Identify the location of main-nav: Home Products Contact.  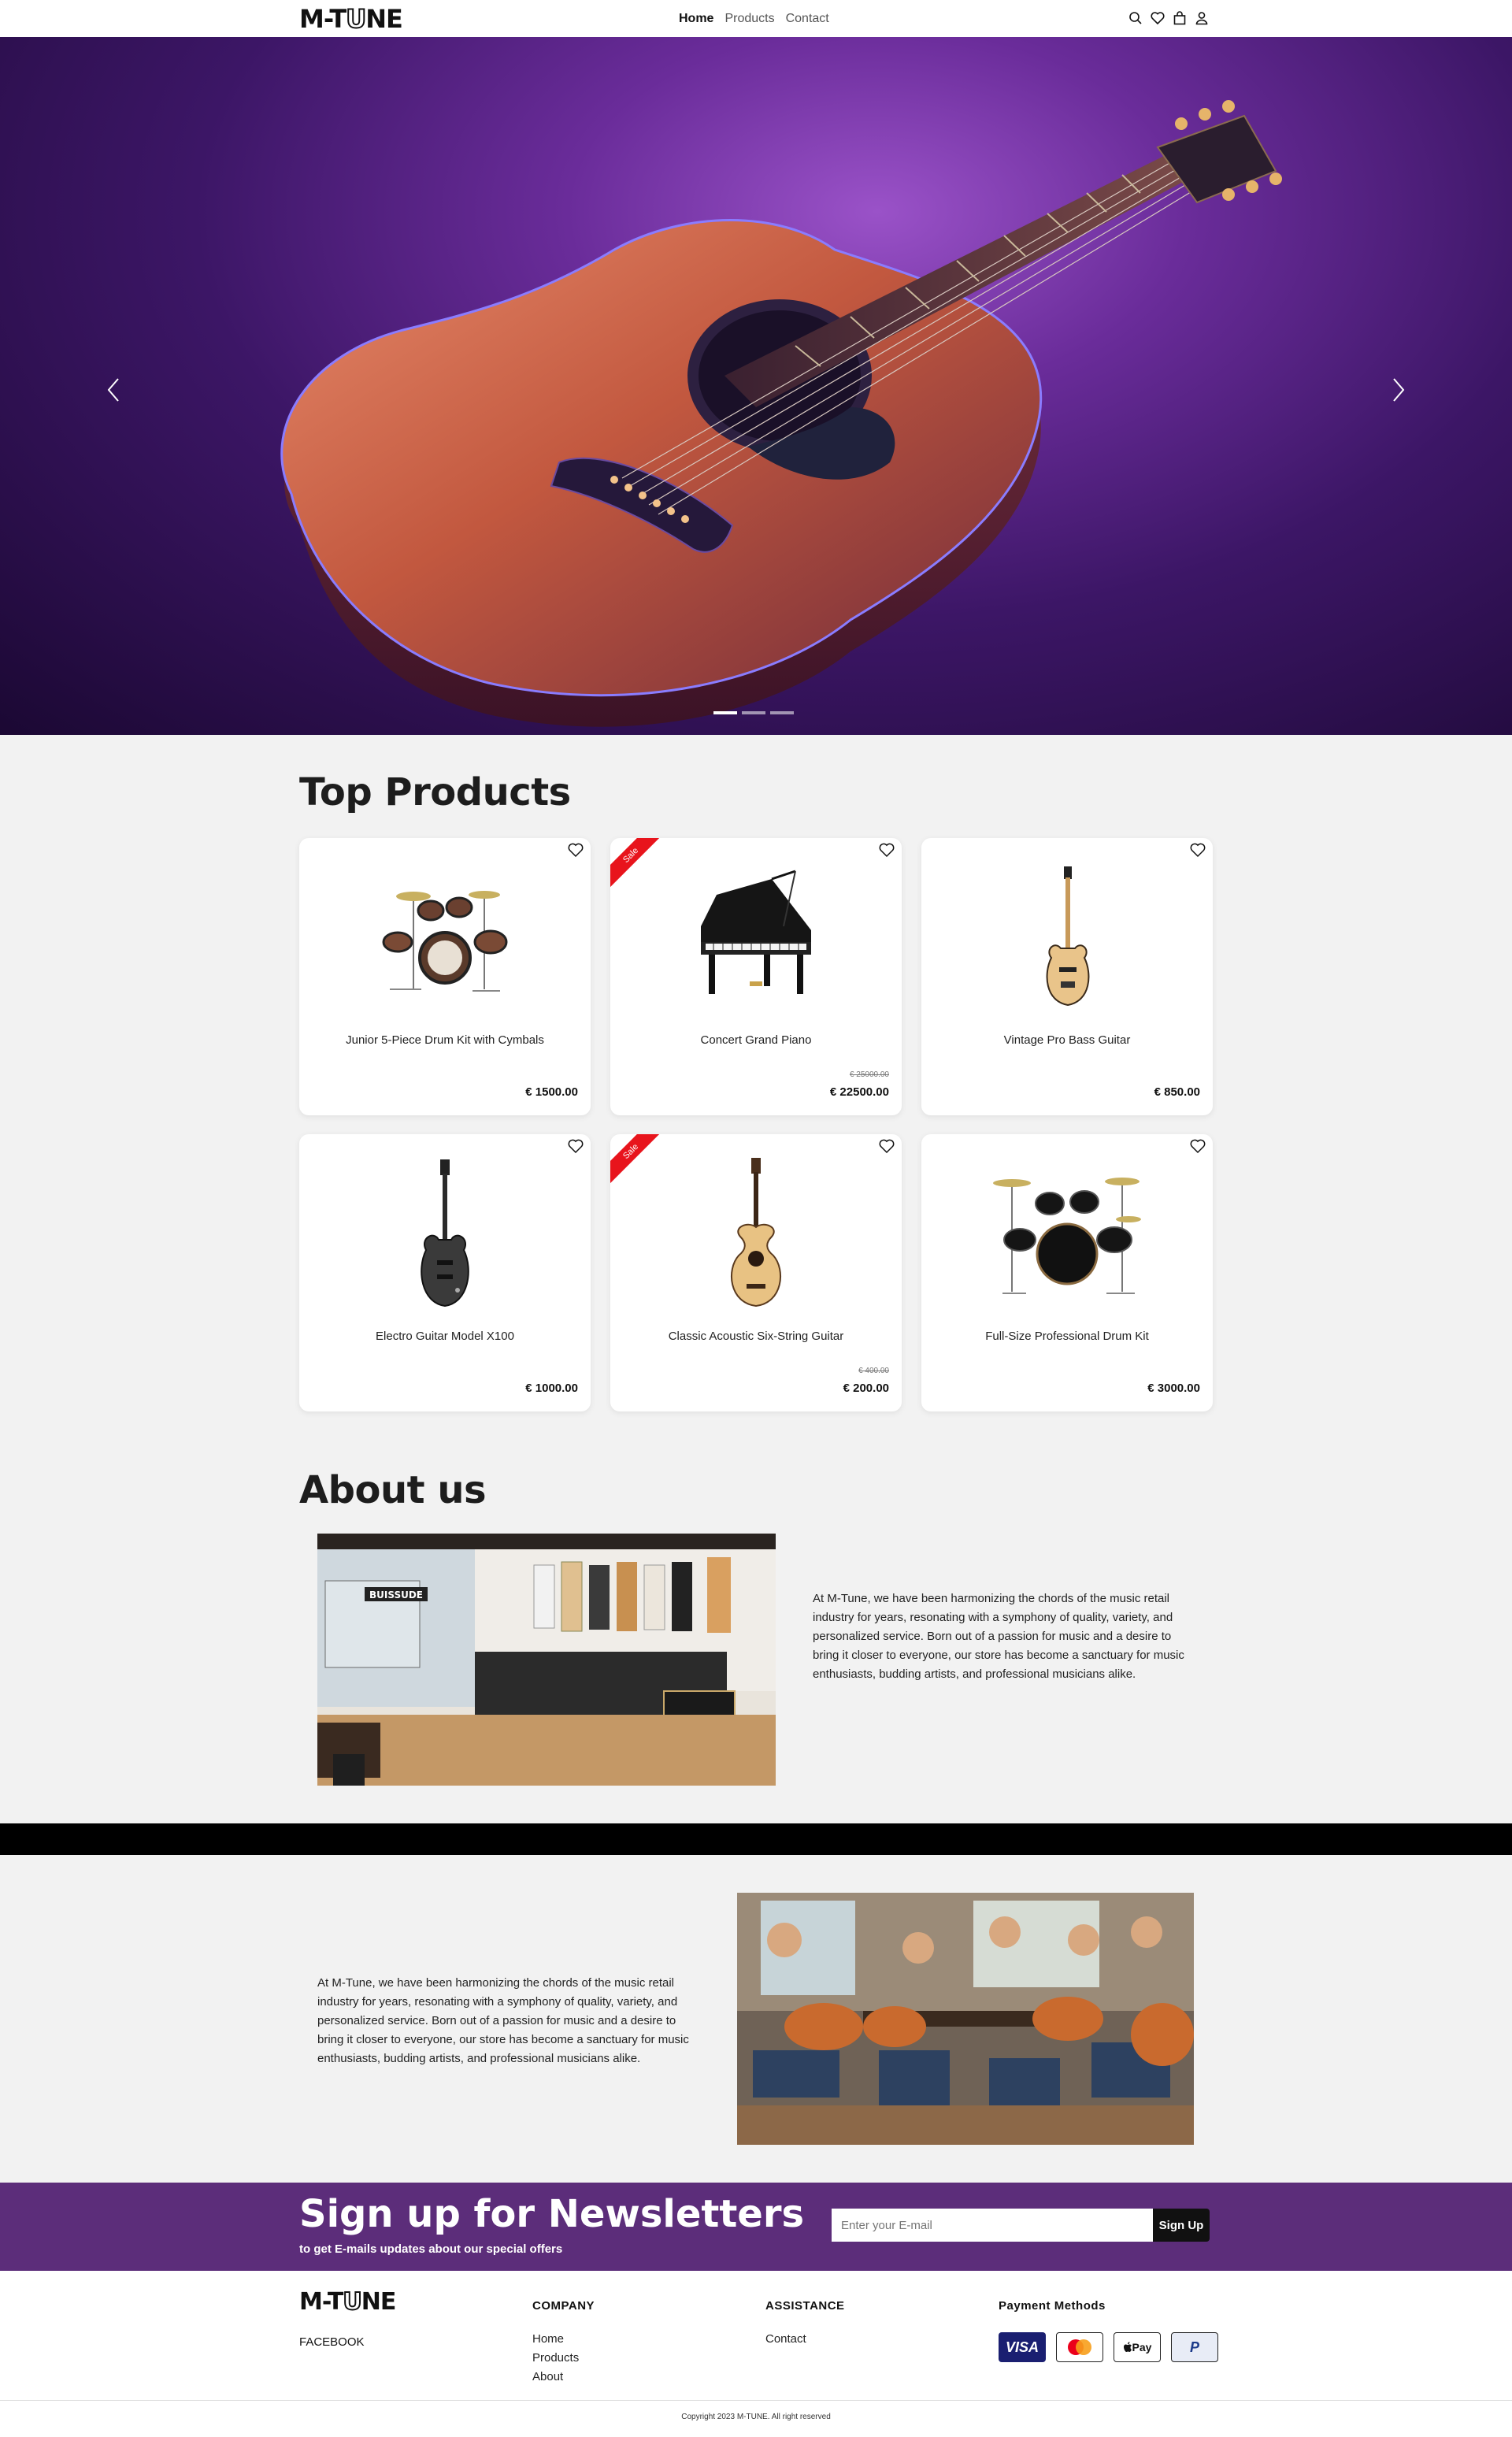
(754, 19).